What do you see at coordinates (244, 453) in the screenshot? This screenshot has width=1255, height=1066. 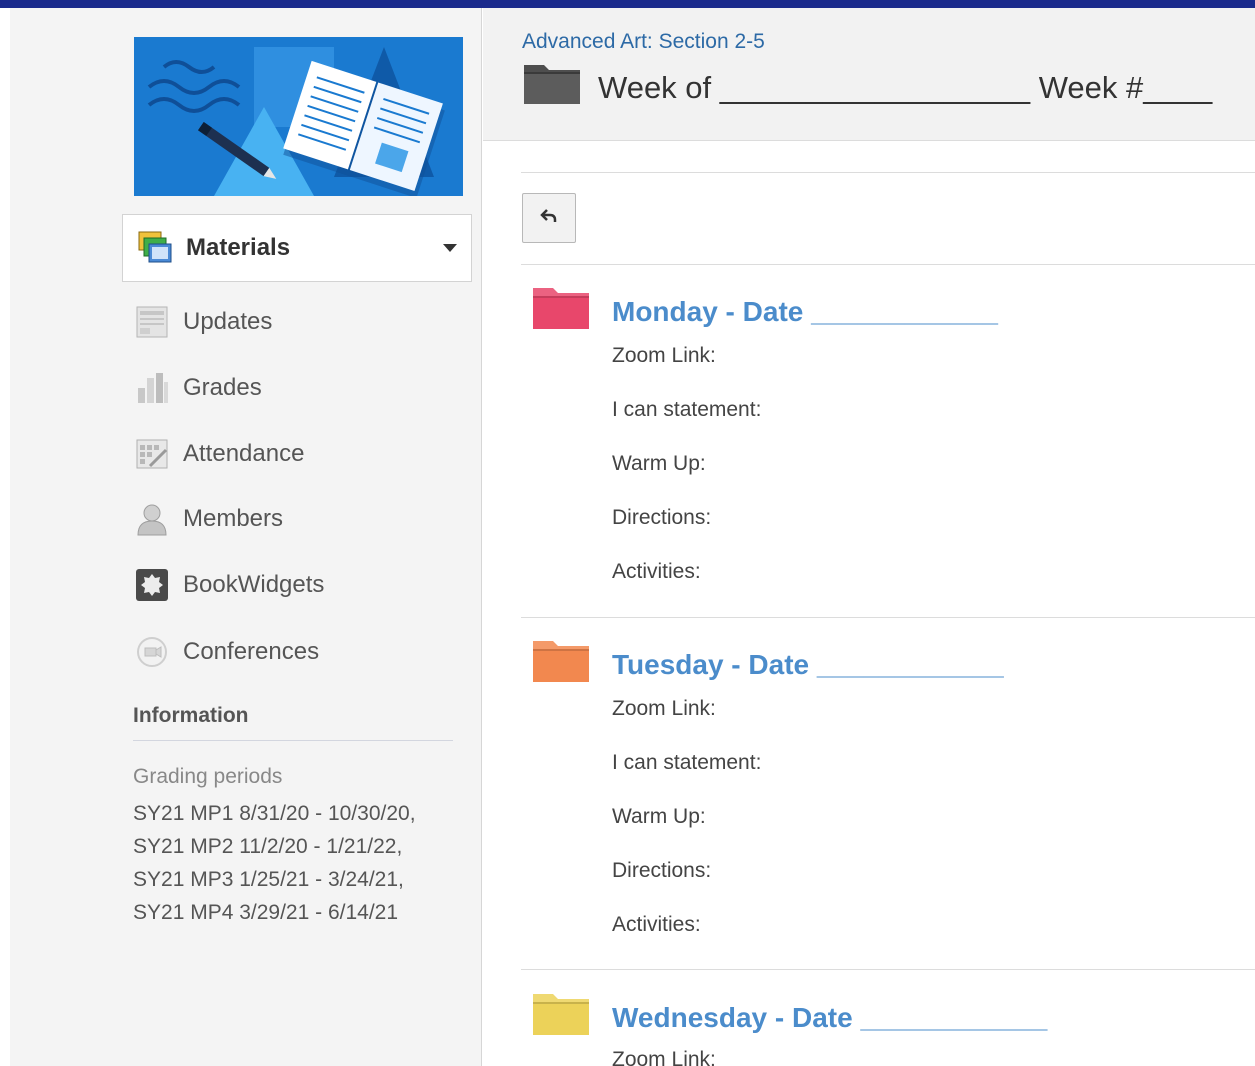 I see `sidebar-item-label: Attendance` at bounding box center [244, 453].